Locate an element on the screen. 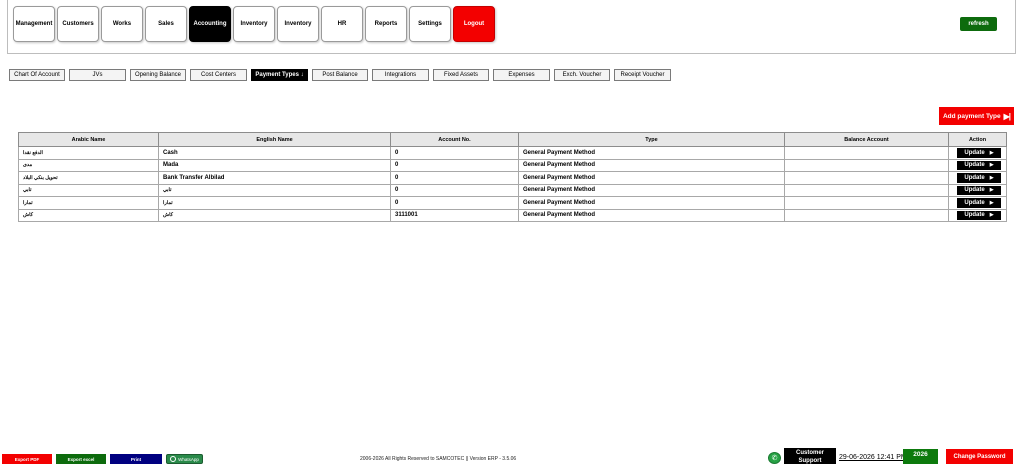 The width and height of the screenshot is (1024, 464). refresh-button: refresh is located at coordinates (978, 24).